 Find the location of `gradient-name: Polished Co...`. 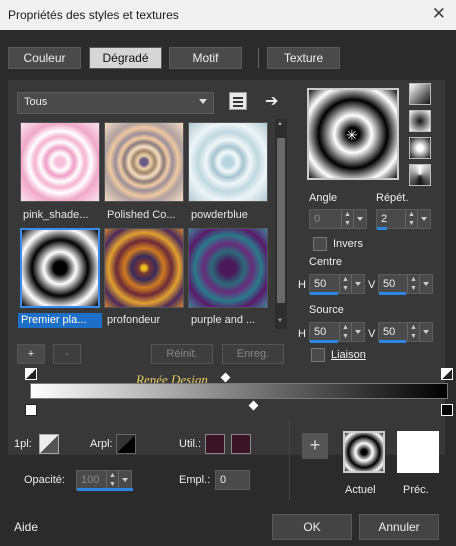

gradient-name: Polished Co... is located at coordinates (141, 215).